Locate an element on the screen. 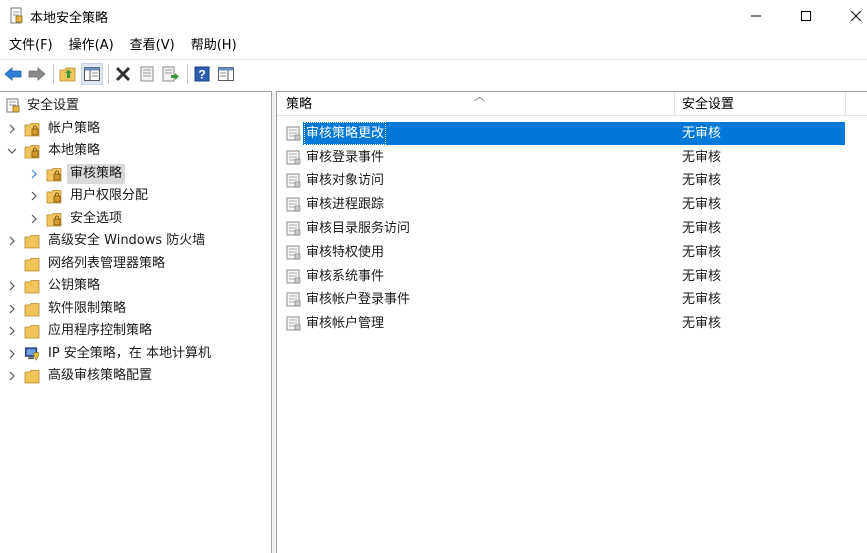  back-button is located at coordinates (13, 74).